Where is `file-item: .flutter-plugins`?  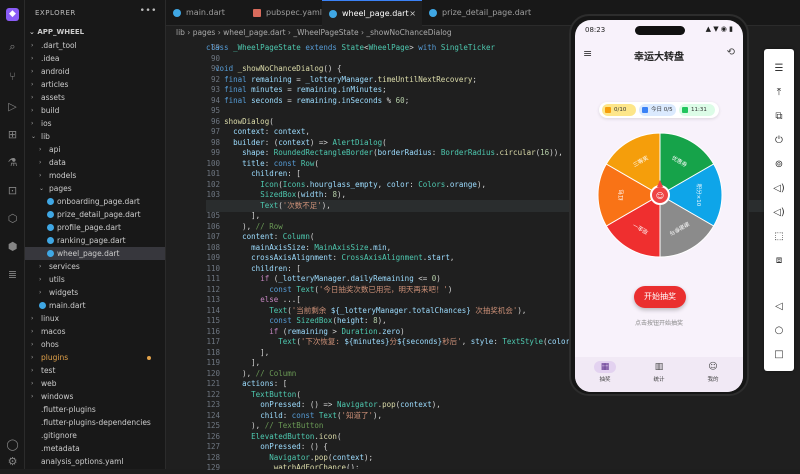
file-item: .flutter-plugins is located at coordinates (95, 409).